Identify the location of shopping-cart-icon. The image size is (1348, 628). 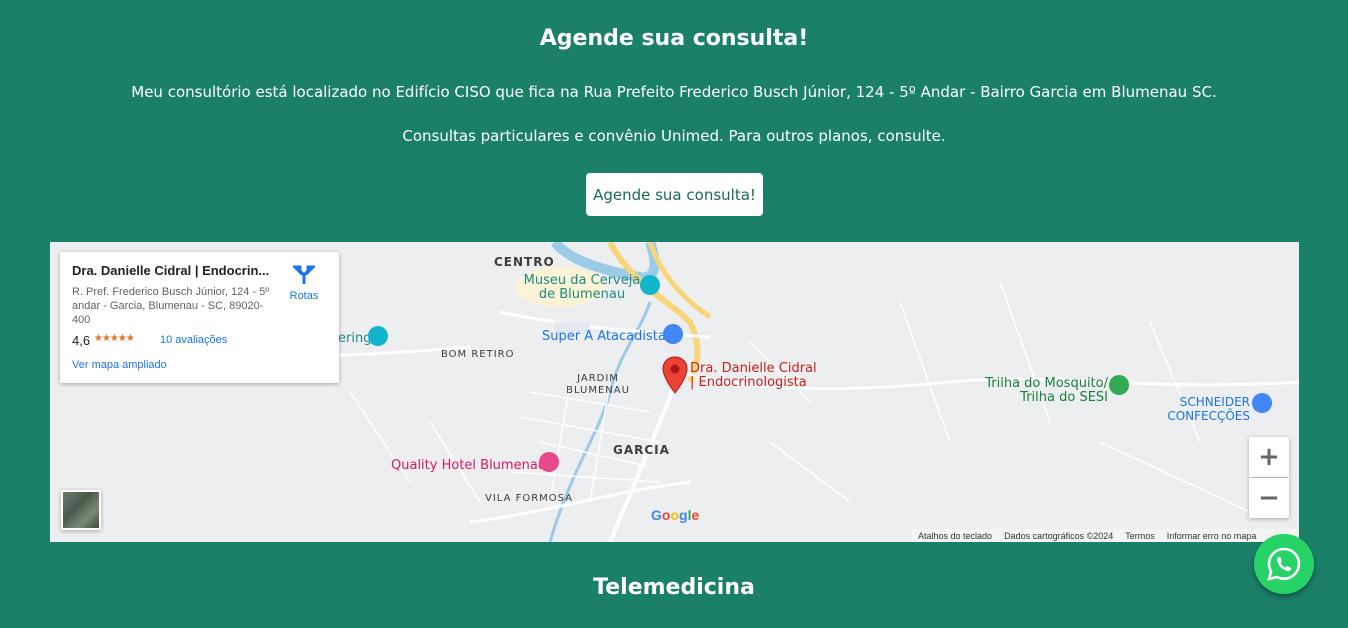
(673, 334).